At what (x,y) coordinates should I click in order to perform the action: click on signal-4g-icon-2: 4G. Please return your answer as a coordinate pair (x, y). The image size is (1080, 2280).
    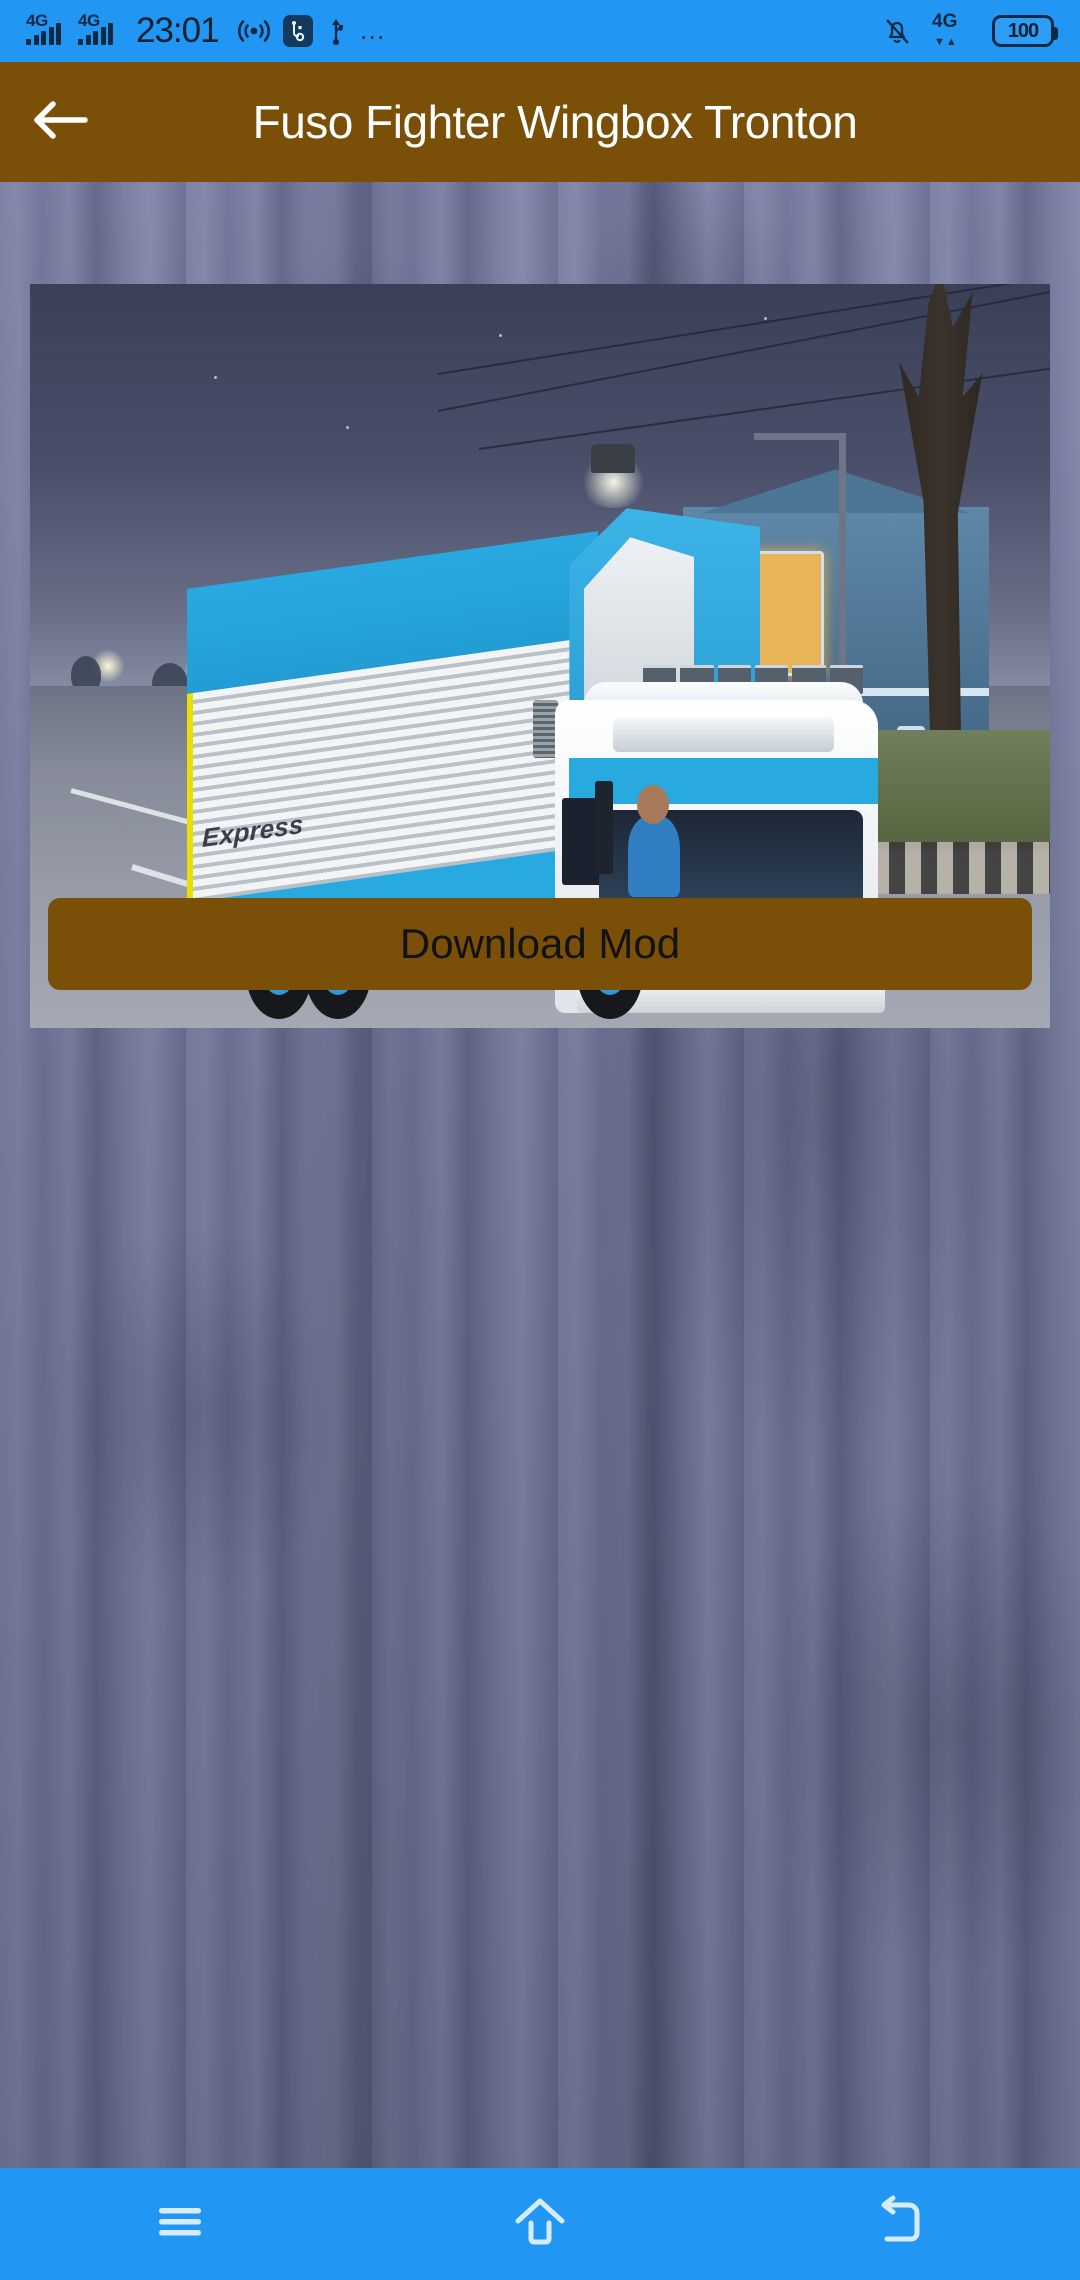
    Looking at the image, I should click on (98, 29).